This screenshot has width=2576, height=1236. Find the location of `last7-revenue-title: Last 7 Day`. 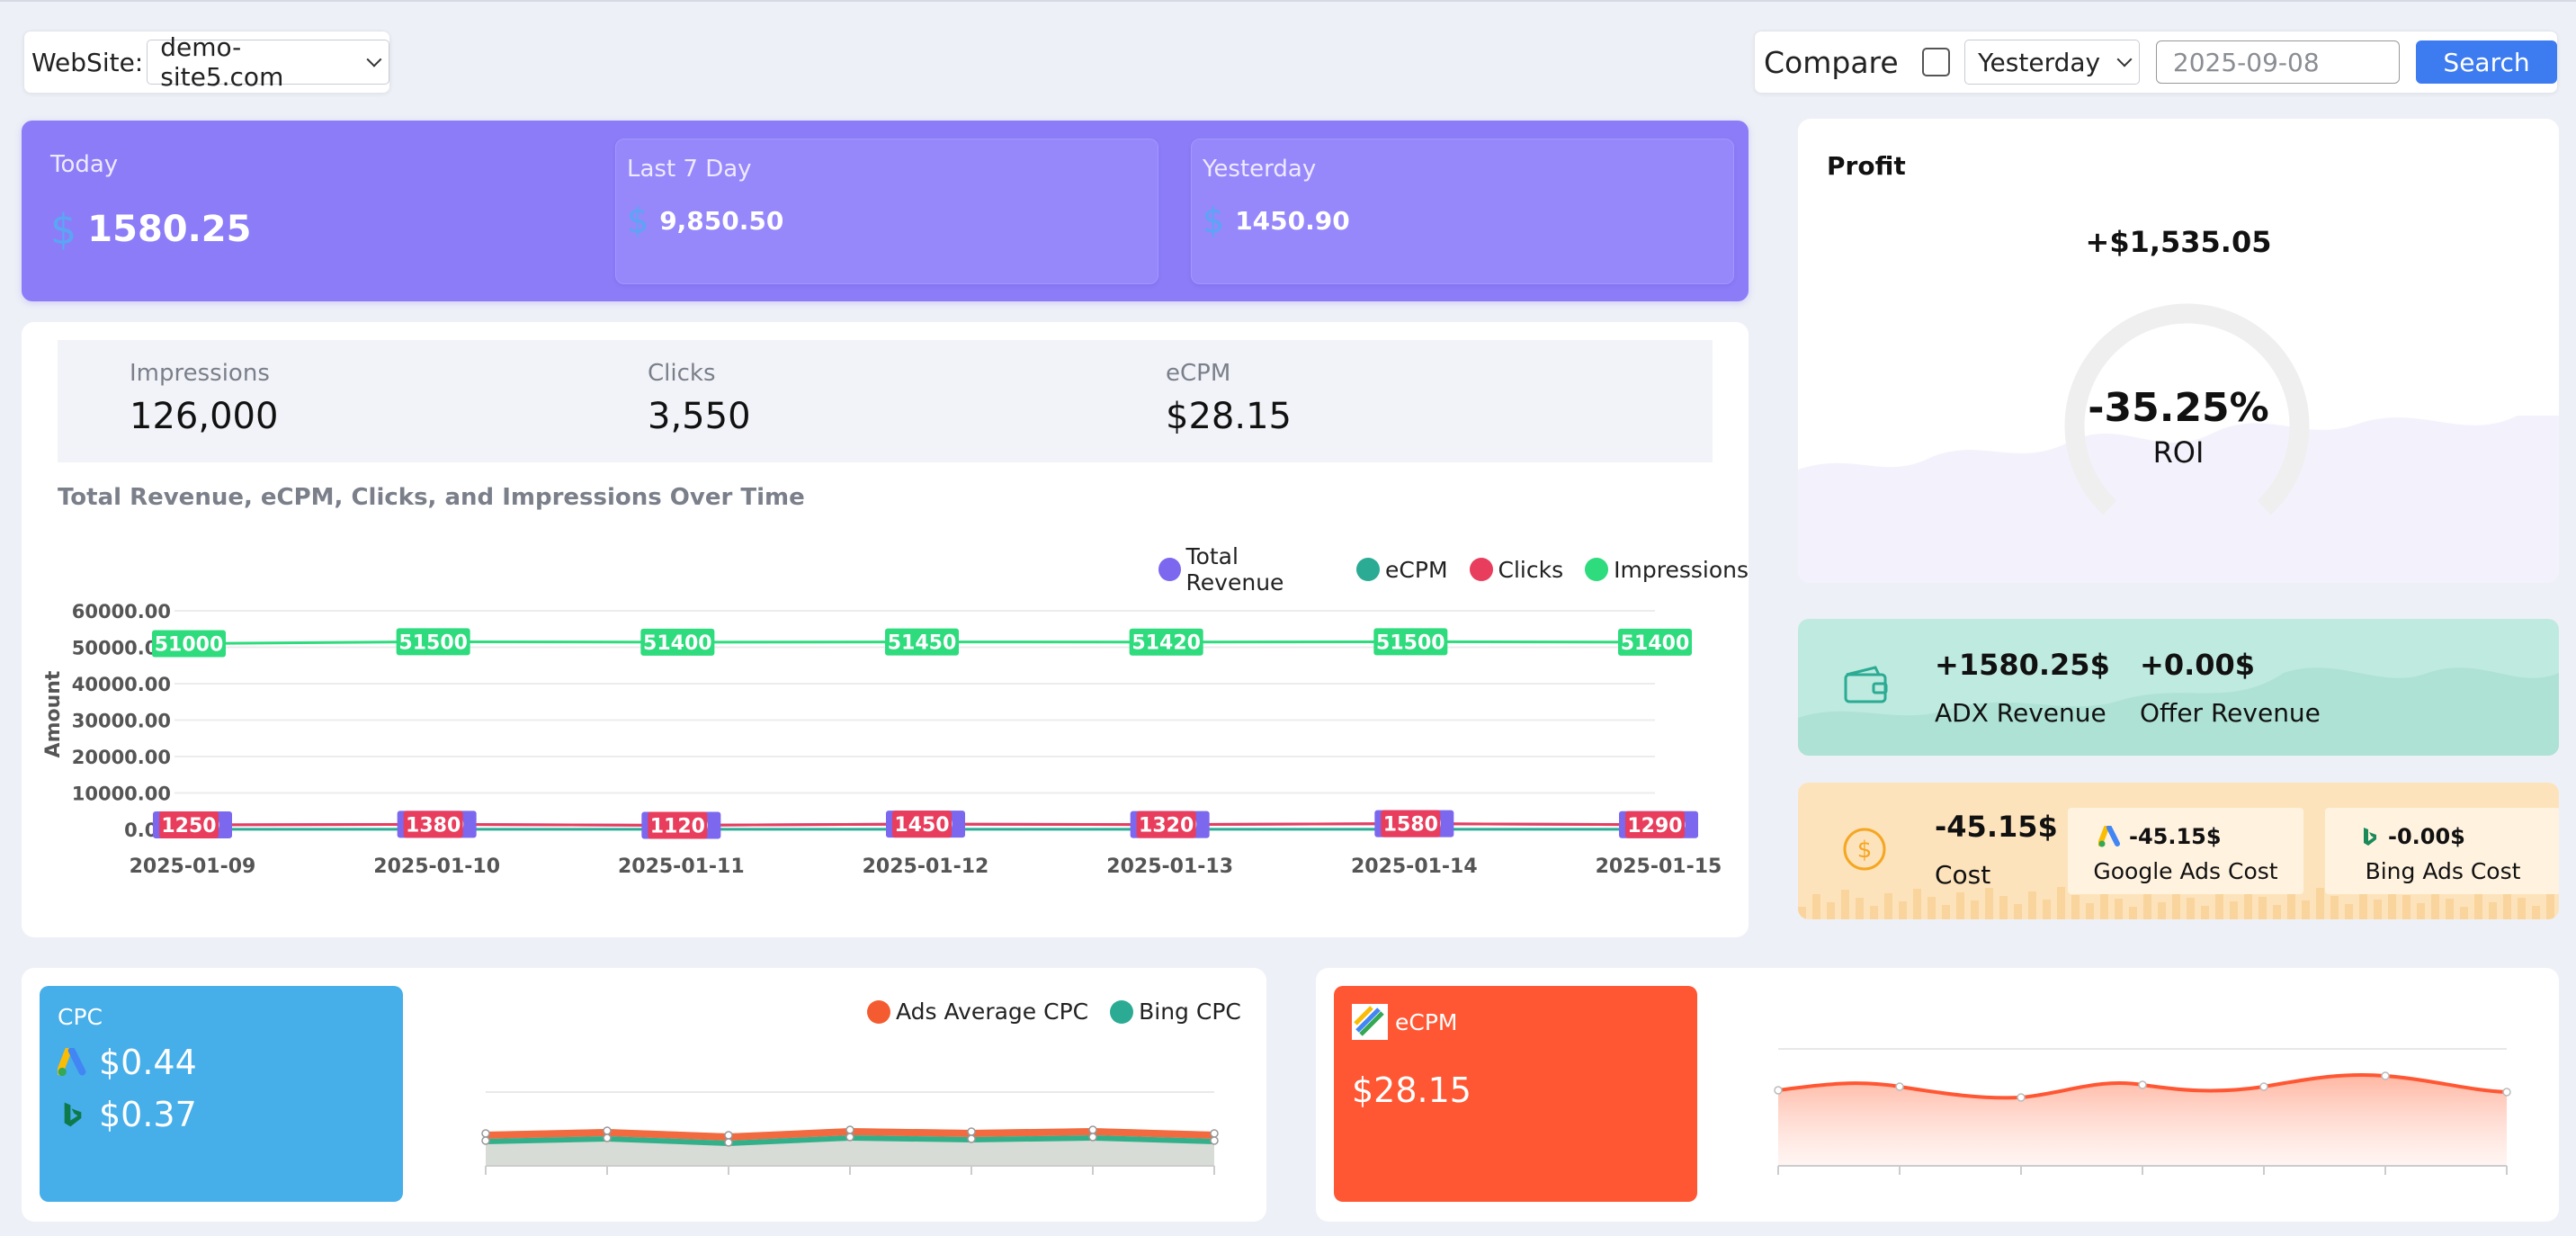

last7-revenue-title: Last 7 Day is located at coordinates (689, 169).